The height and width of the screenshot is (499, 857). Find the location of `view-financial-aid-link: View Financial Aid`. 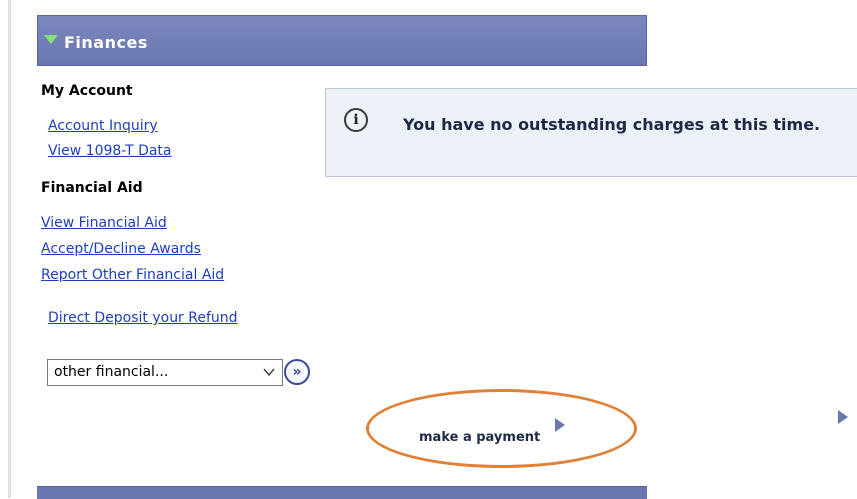

view-financial-aid-link: View Financial Aid is located at coordinates (104, 223).